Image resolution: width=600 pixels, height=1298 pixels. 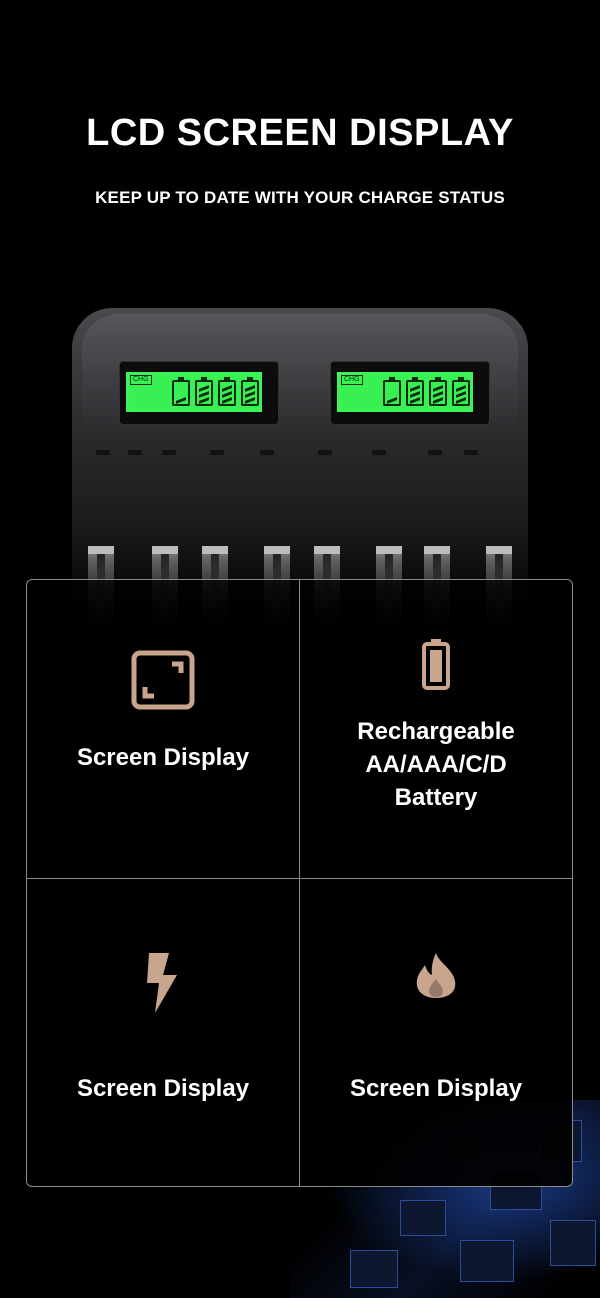 What do you see at coordinates (436, 731) in the screenshot?
I see `feature-label-line: Rechargeable` at bounding box center [436, 731].